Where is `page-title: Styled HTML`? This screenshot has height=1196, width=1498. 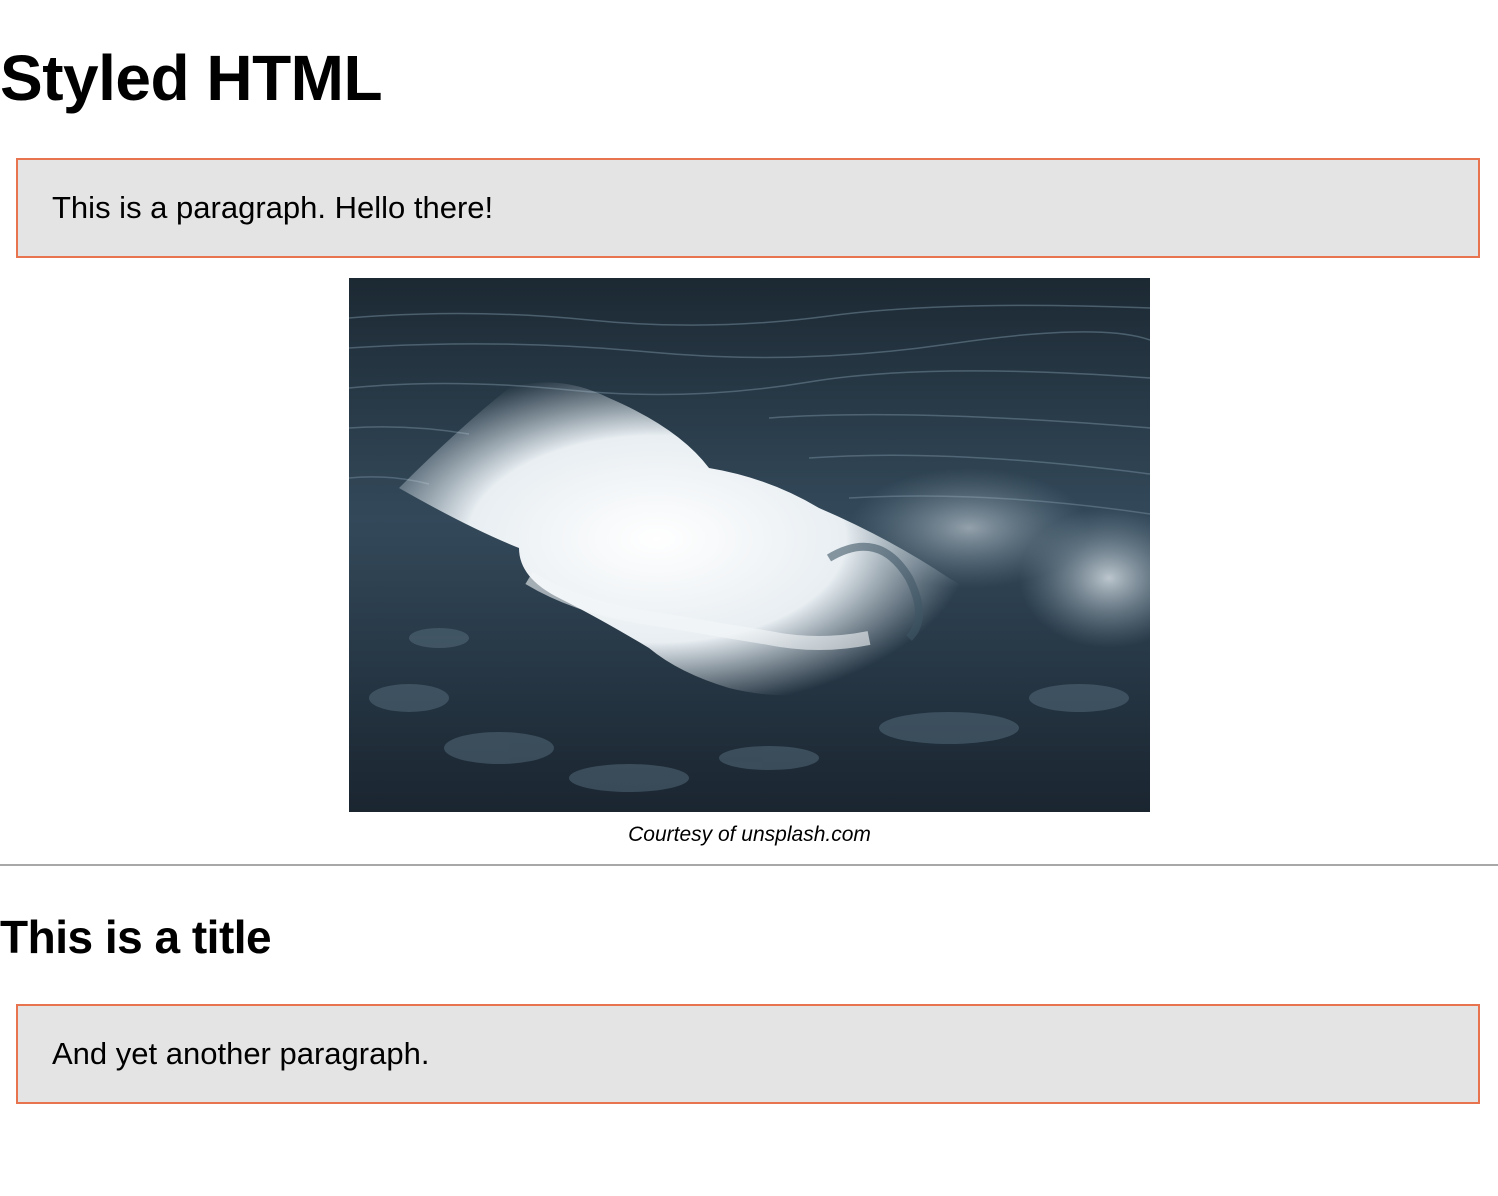
page-title: Styled HTML is located at coordinates (191, 78).